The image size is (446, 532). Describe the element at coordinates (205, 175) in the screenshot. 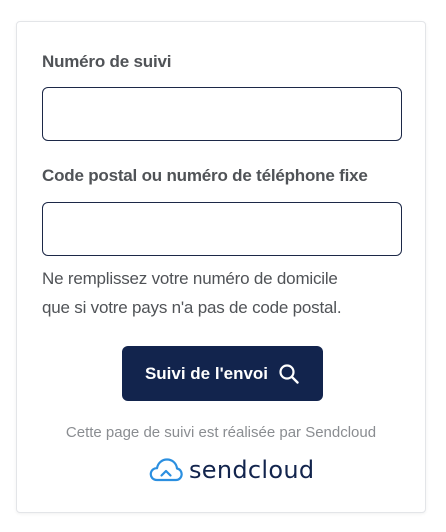

I see `postal-code-label: Code postal ou numéro de téléphone fixe` at that location.